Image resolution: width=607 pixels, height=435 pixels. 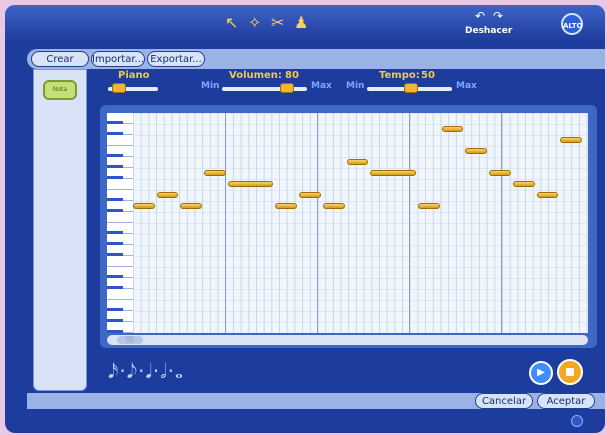 I want to click on redo-icon: ↷, so click(x=498, y=16).